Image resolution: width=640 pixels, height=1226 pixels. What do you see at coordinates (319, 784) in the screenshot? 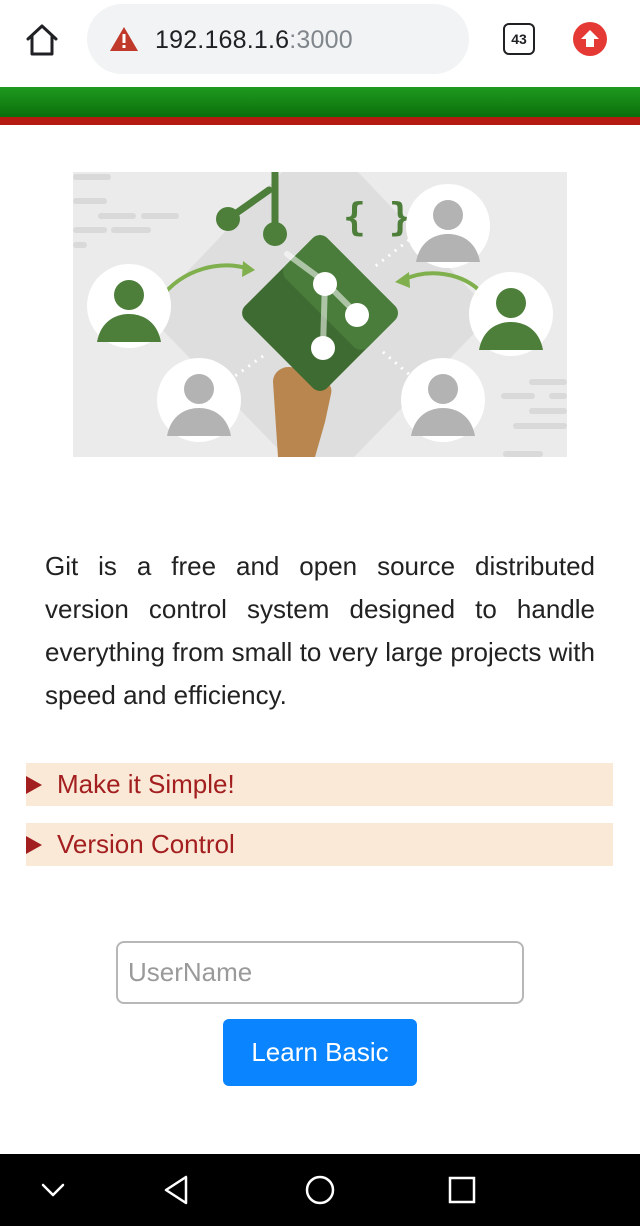
I see `details-make-it-simple: Make it Simple!` at bounding box center [319, 784].